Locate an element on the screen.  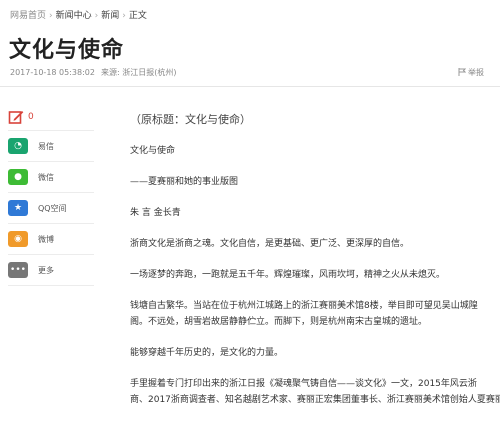
share-yixin: ◔ 易信 is located at coordinates (51, 146).